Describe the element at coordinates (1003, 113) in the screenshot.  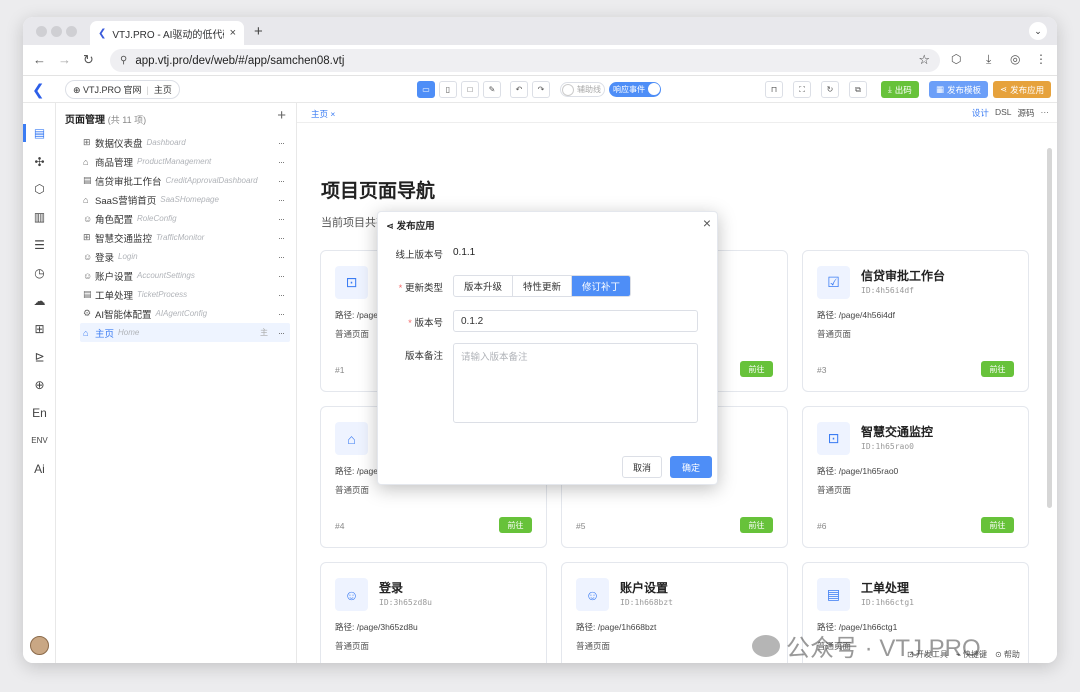
I see `mode-dsl: DSL` at that location.